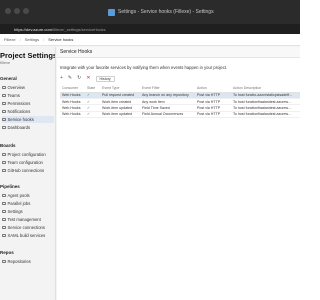 This screenshot has width=320, height=300. What do you see at coordinates (8, 145) in the screenshot?
I see `section-boards: Boards` at bounding box center [8, 145].